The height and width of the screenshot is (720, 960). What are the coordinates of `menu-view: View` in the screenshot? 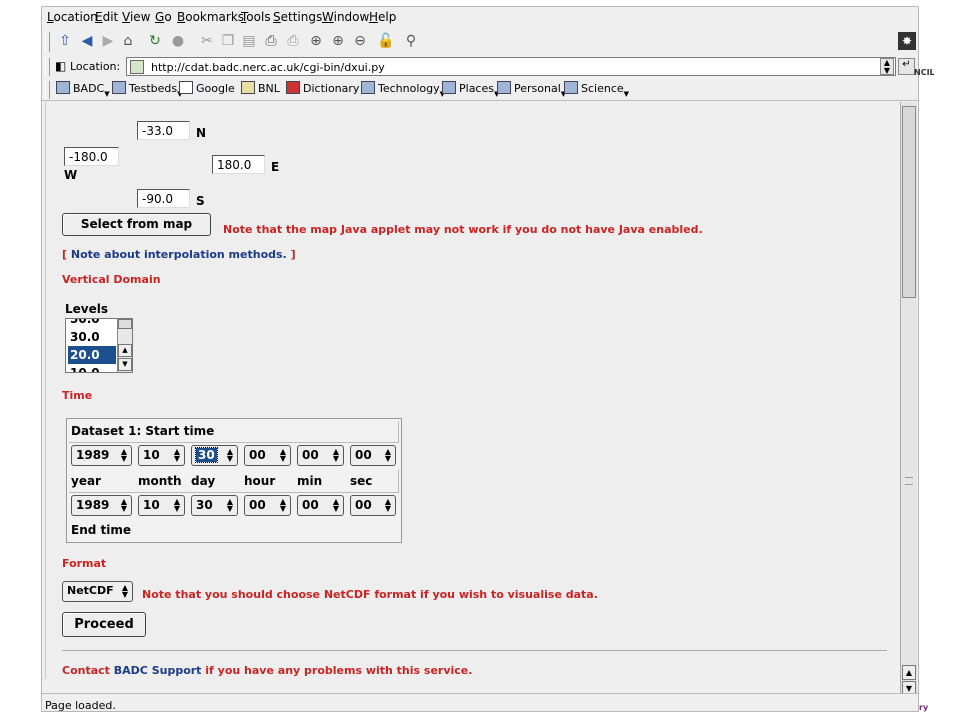 It's located at (136, 17).